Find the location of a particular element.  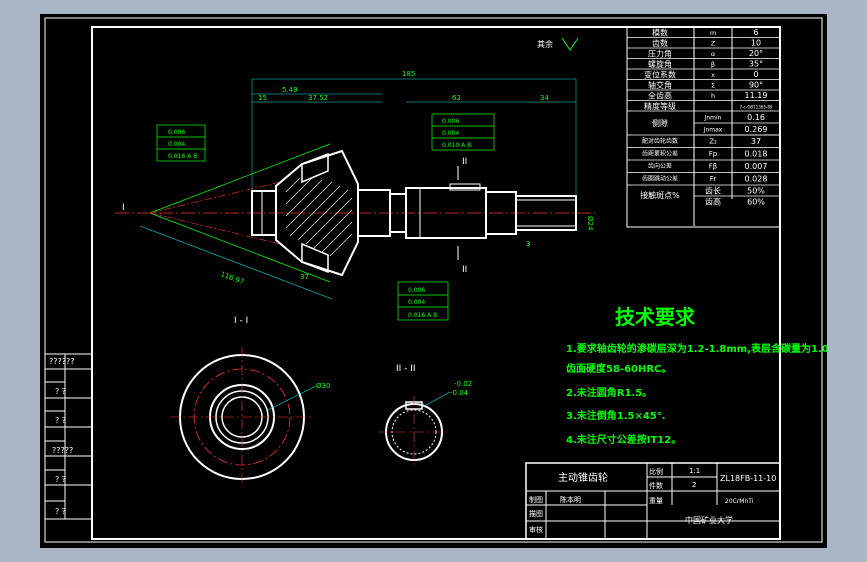

param-name-5: 轴交角 is located at coordinates (660, 85).